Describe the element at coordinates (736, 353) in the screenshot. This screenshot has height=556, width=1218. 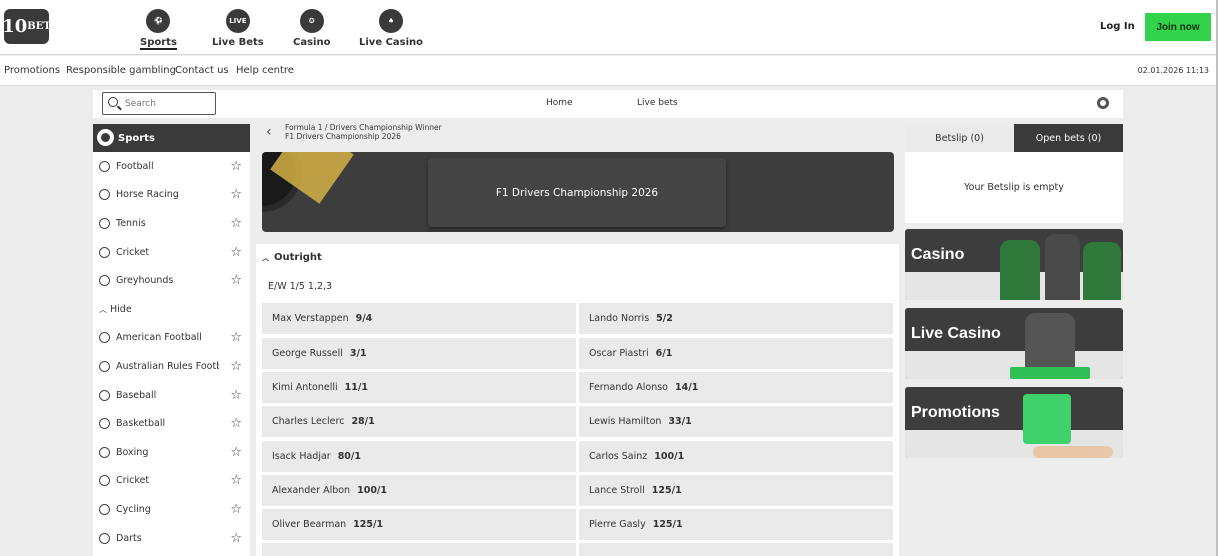
I see `selection-button: Oscar Piastri 6/1` at that location.